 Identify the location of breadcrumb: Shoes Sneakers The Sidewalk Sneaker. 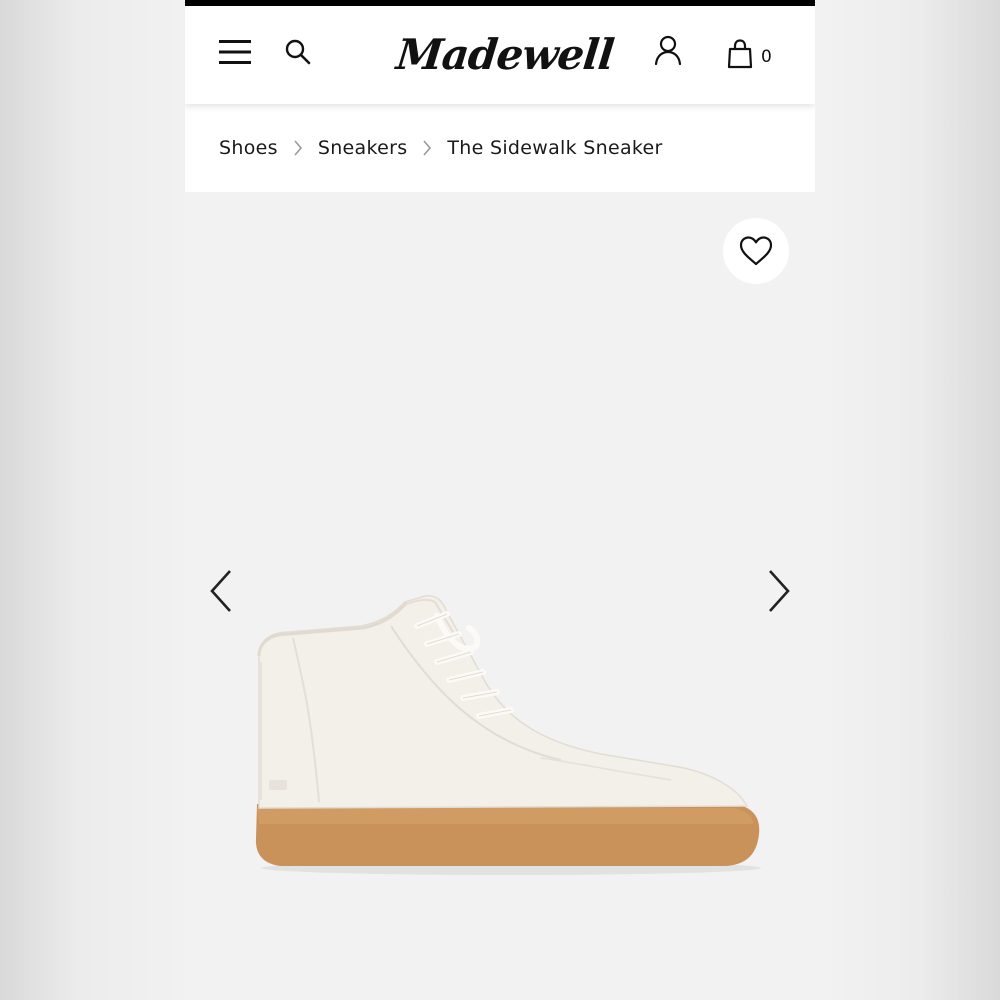
(500, 148).